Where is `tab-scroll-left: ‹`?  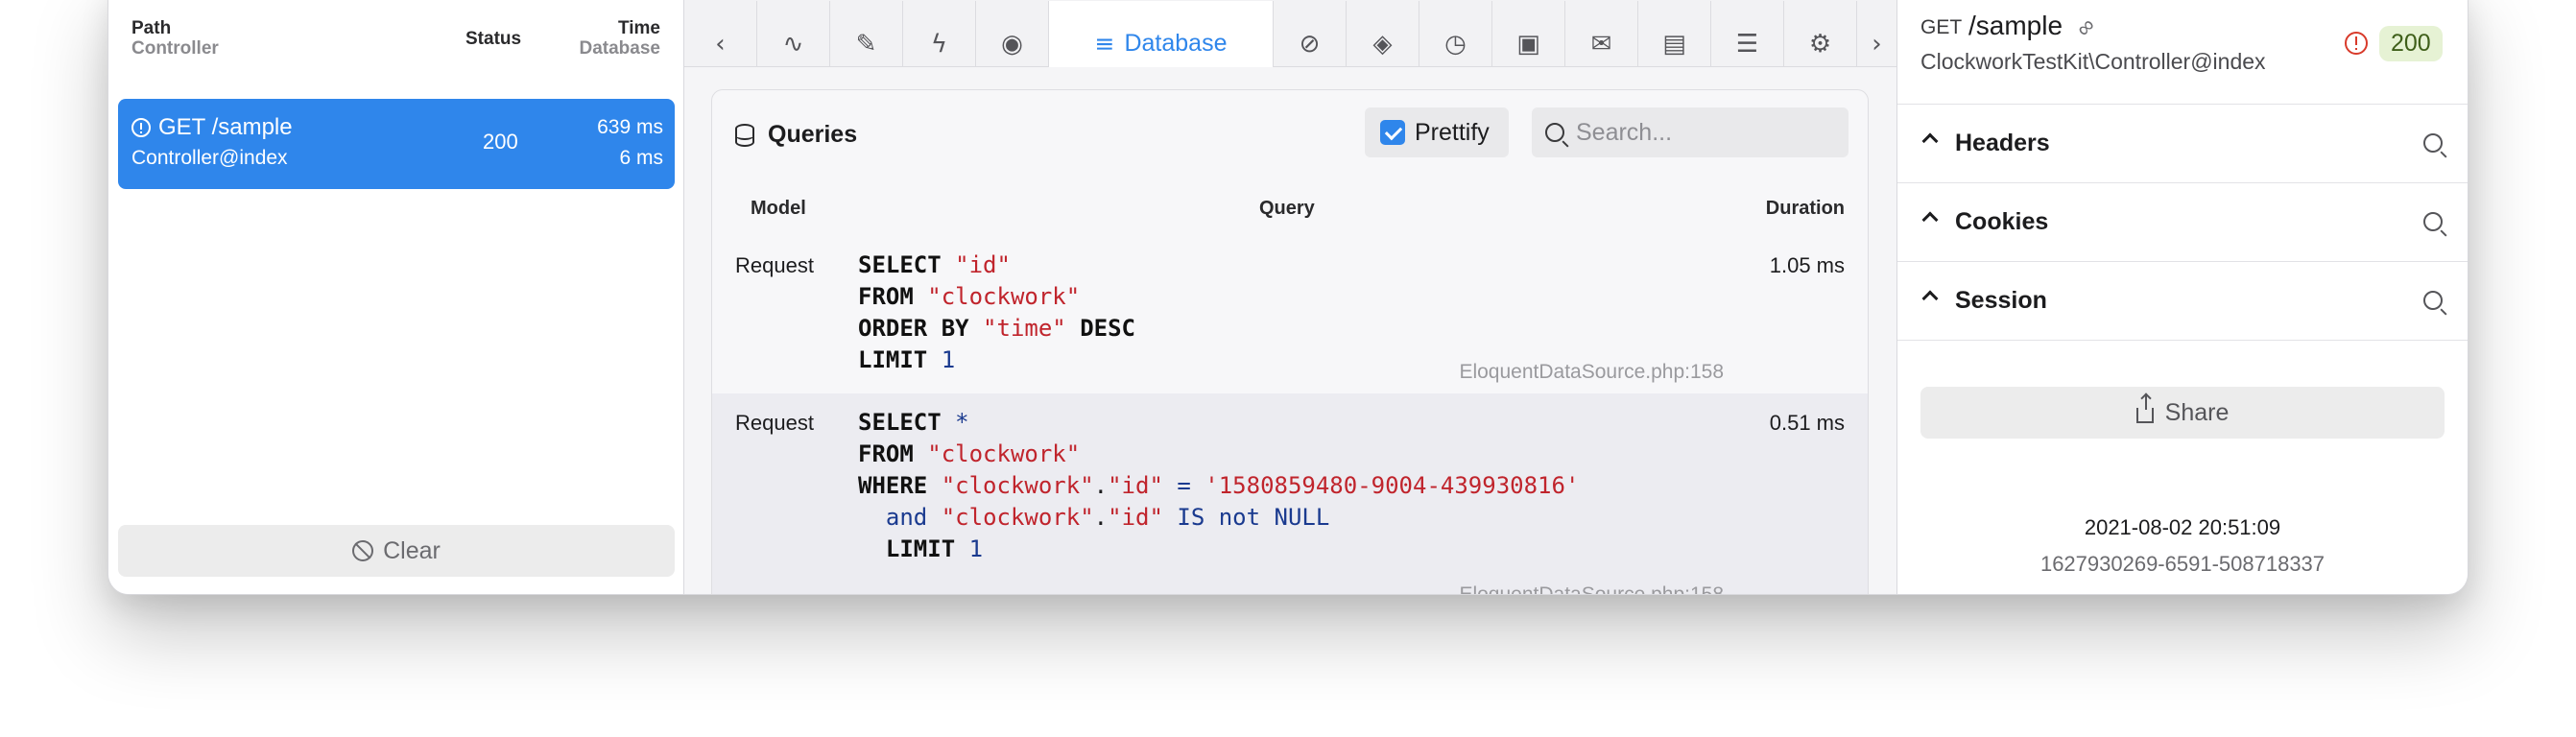 tab-scroll-left: ‹ is located at coordinates (720, 34).